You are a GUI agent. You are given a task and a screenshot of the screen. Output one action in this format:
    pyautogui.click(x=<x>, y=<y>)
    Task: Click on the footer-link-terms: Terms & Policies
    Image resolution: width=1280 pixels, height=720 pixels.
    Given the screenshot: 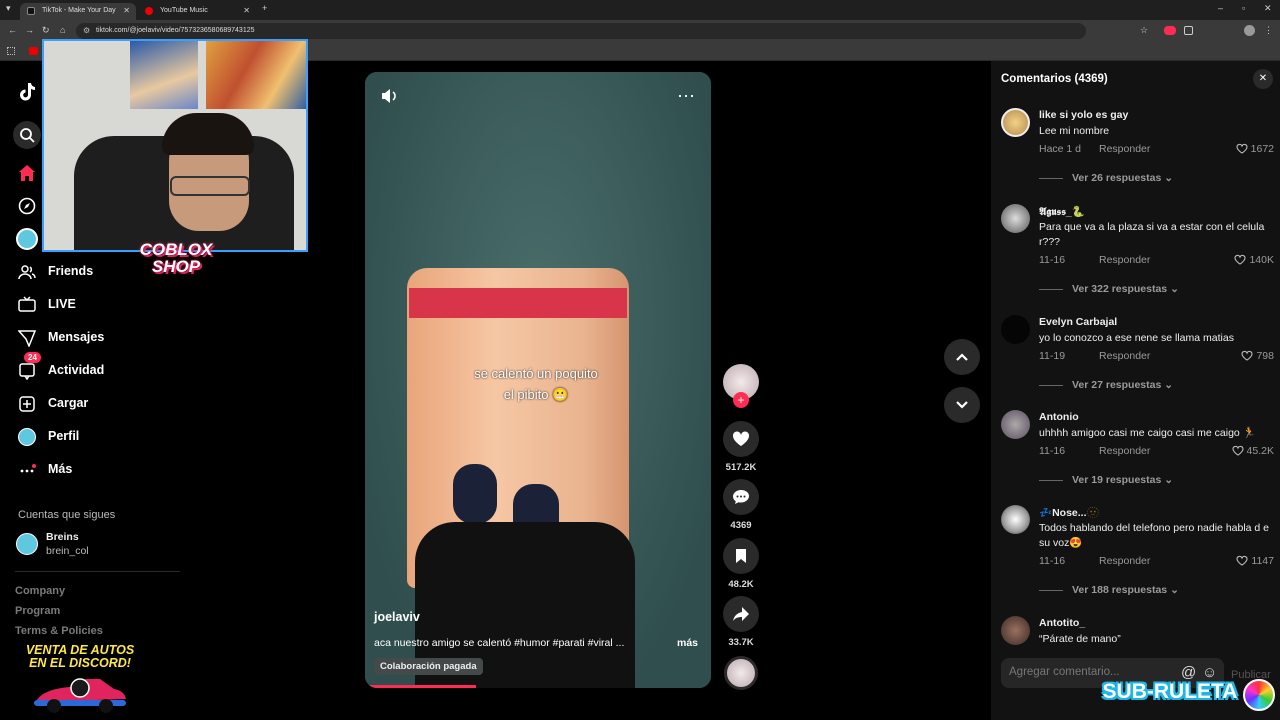 What is the action you would take?
    pyautogui.click(x=59, y=631)
    